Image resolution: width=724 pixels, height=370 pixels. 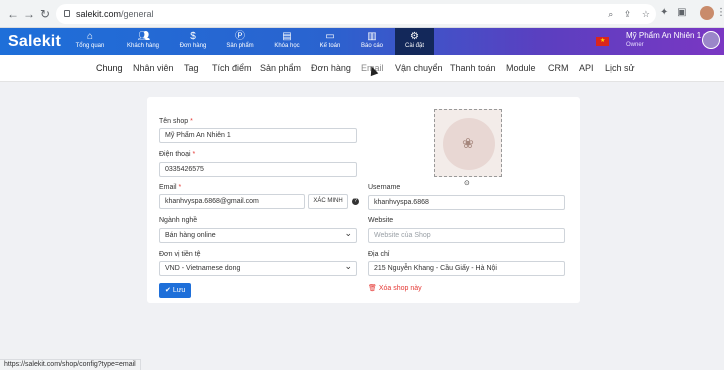 What do you see at coordinates (384, 187) in the screenshot?
I see `username-label: Username` at bounding box center [384, 187].